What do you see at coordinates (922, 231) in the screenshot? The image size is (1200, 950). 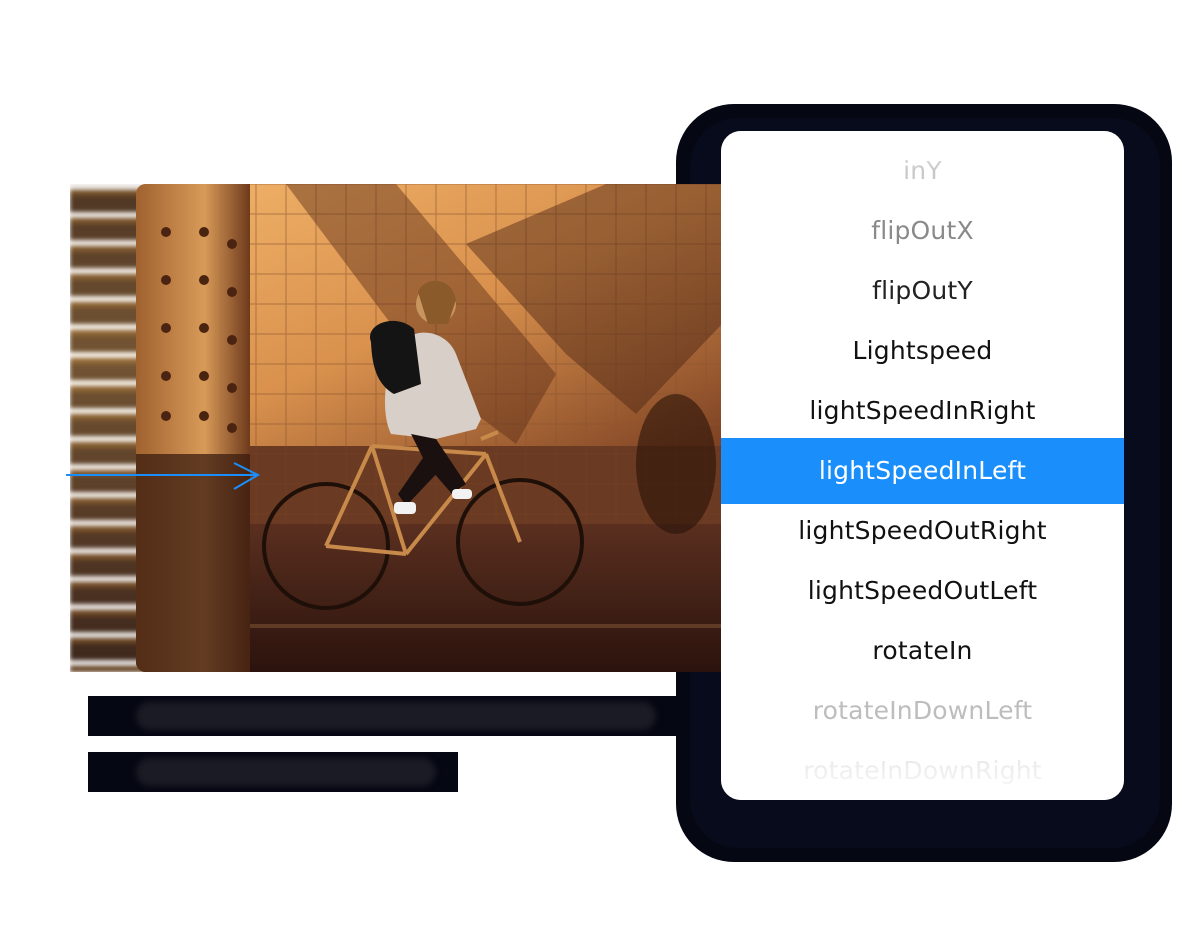 I see `animation-option-flipoutx: flipOutX` at bounding box center [922, 231].